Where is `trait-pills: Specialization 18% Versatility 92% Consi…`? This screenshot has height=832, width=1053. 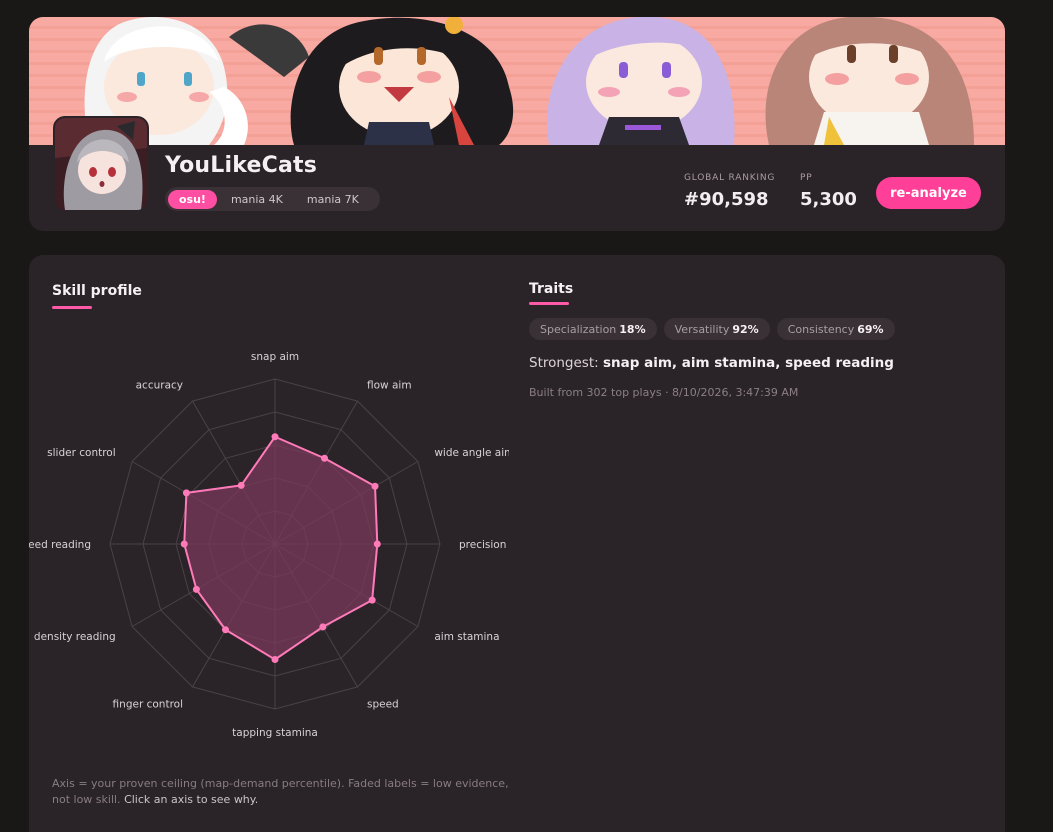 trait-pills: Specialization 18% Versatility 92% Consi… is located at coordinates (715, 329).